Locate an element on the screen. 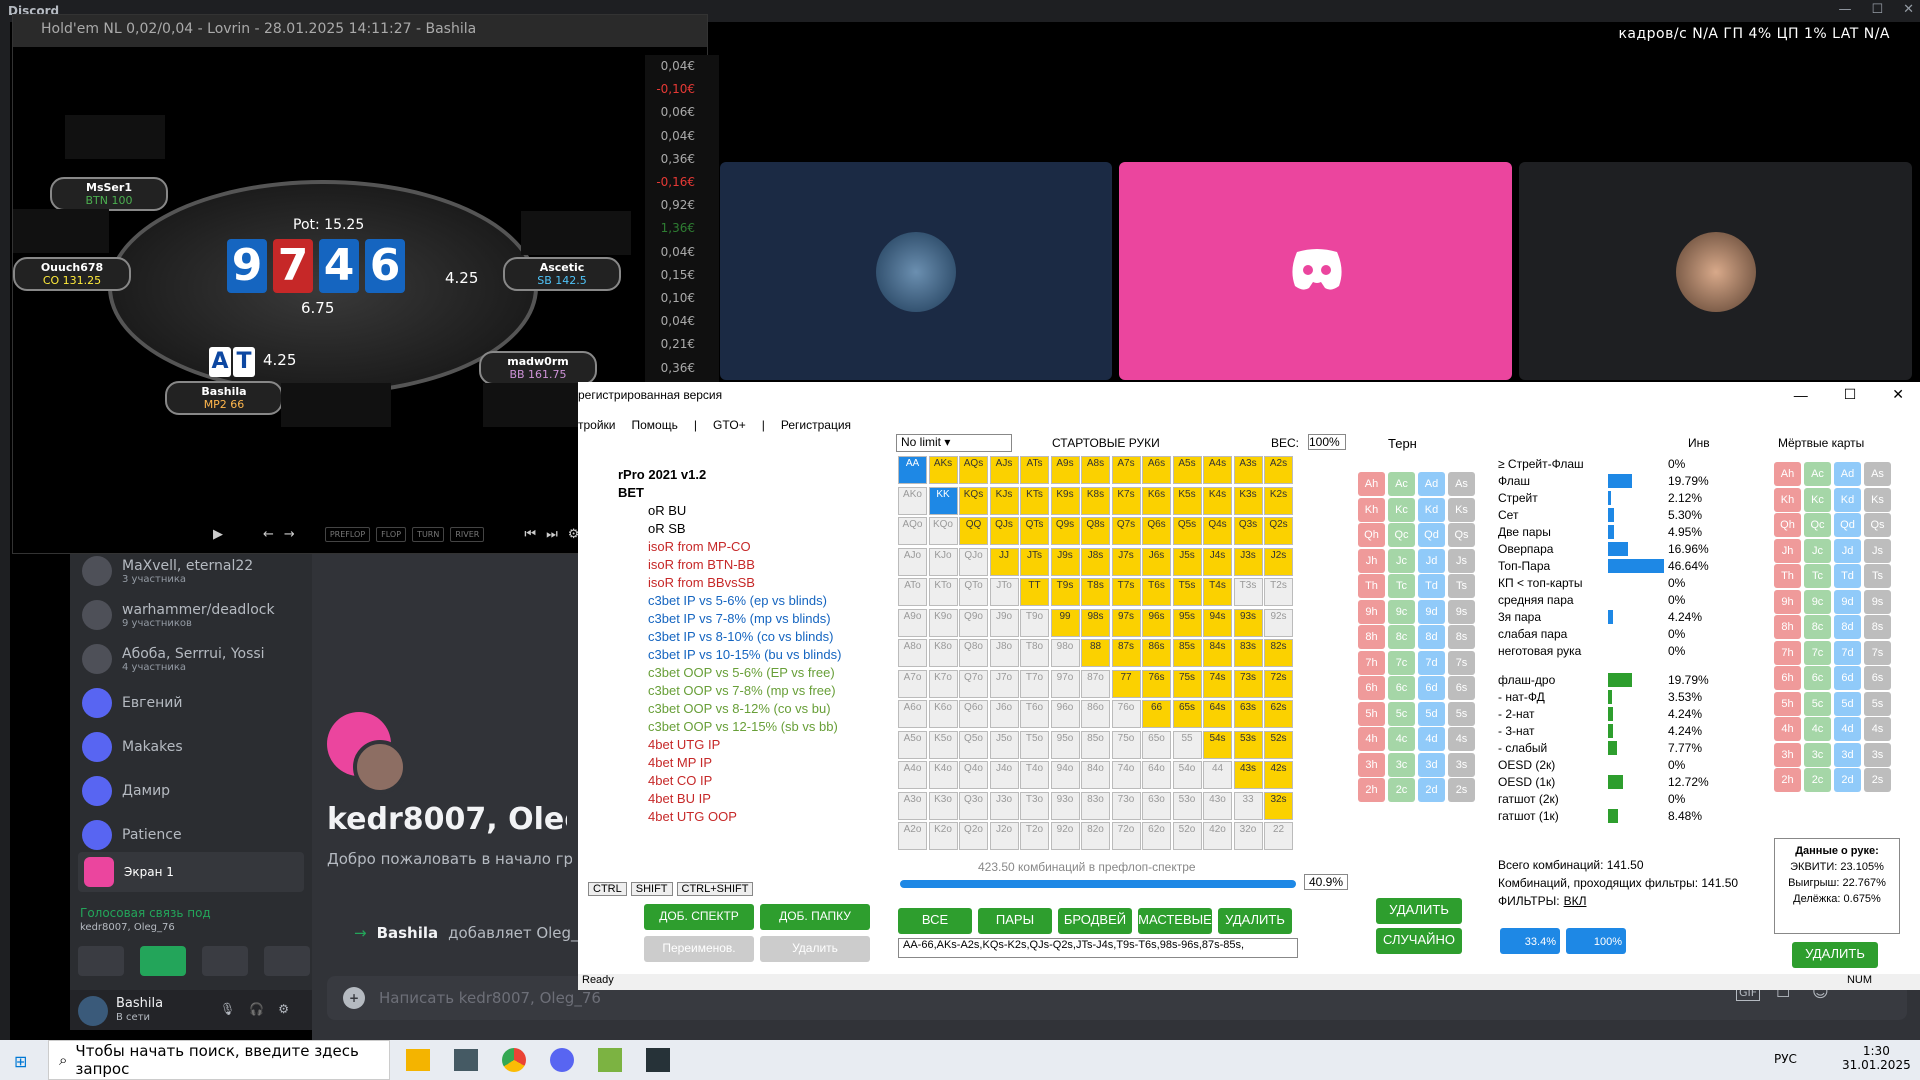 Image resolution: width=1920 pixels, height=1080 pixels. hand-cell: K6s is located at coordinates (1156, 500).